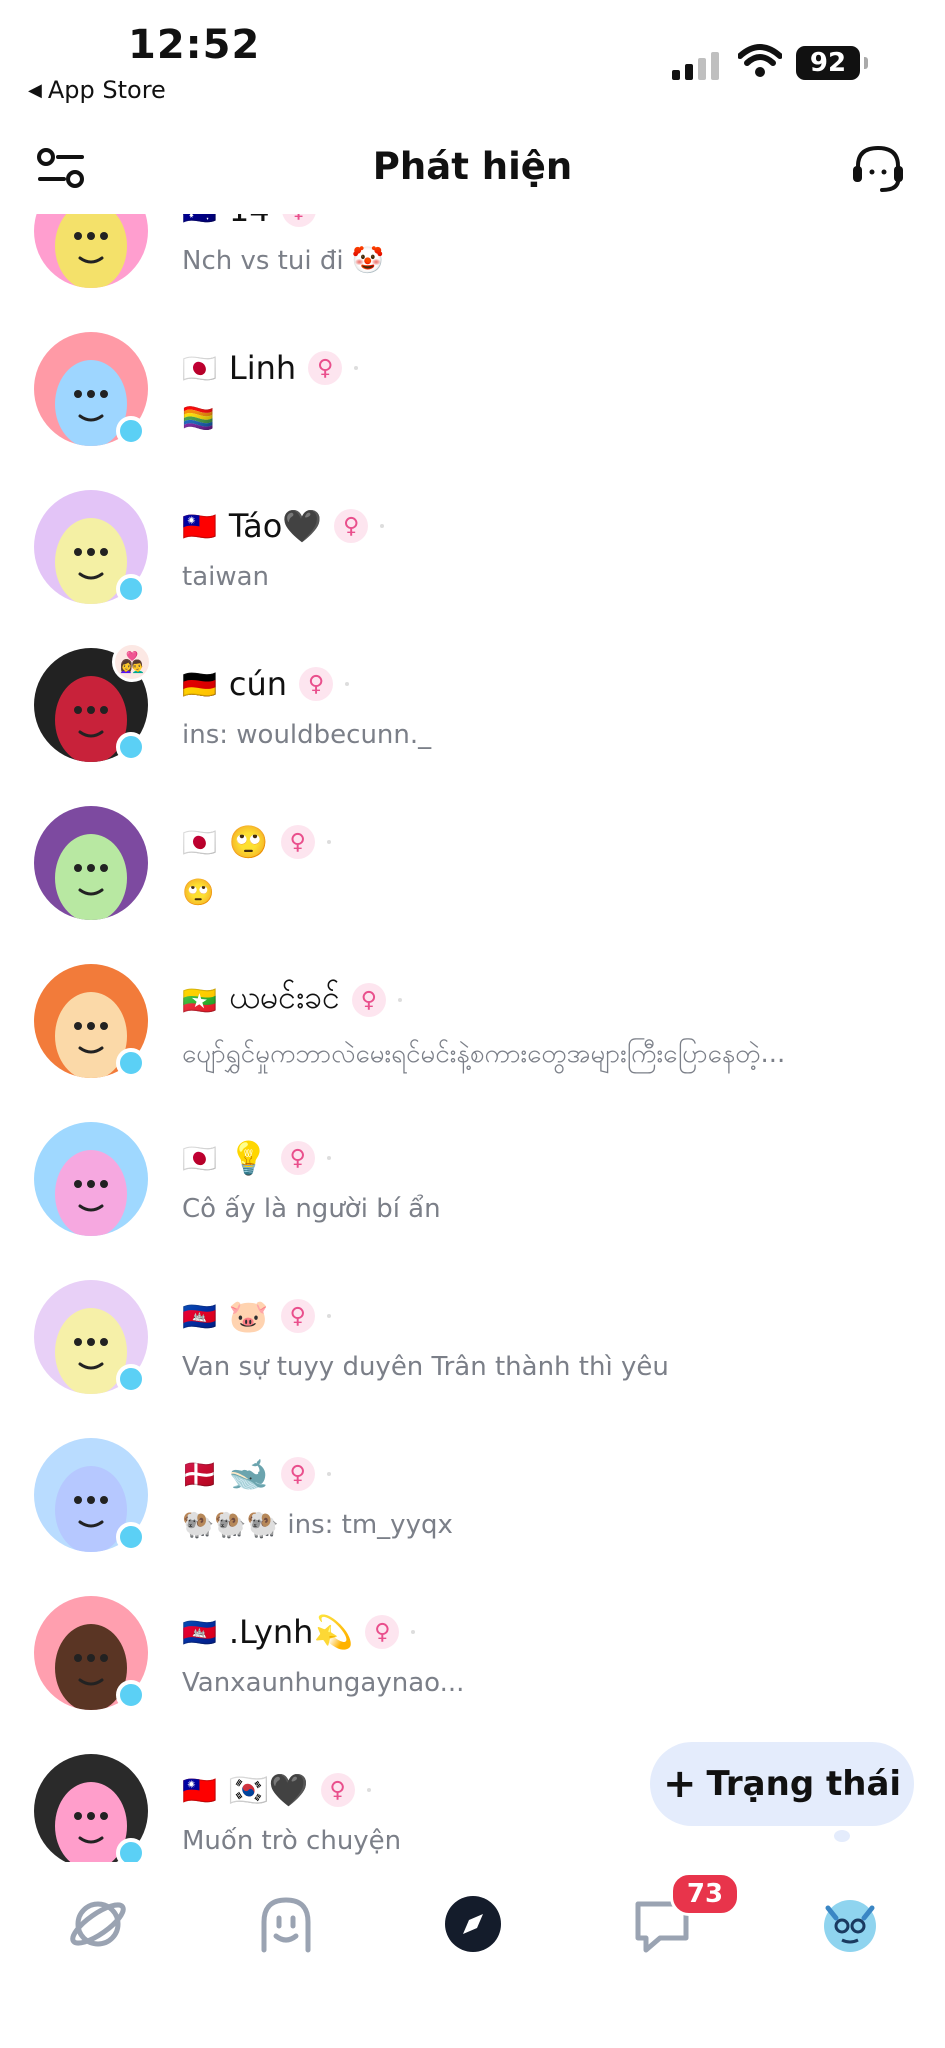 The image size is (945, 2048). What do you see at coordinates (106, 90) in the screenshot?
I see `back-label: App Store` at bounding box center [106, 90].